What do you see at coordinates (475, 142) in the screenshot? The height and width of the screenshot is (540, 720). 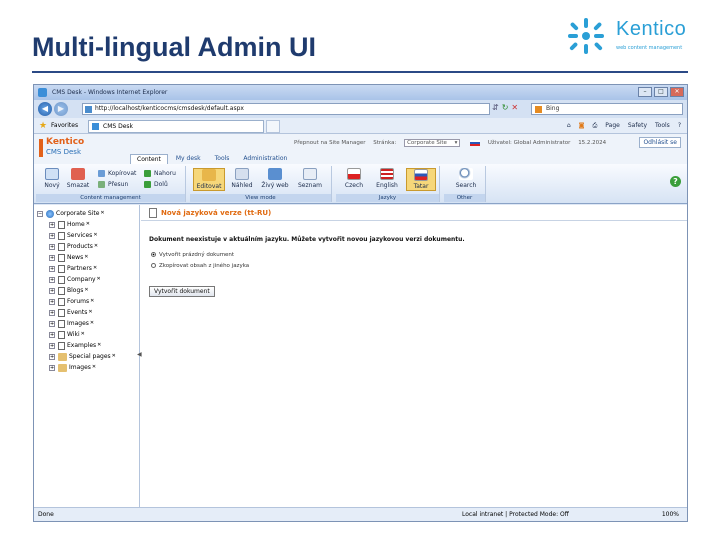 I see `language-flag-icon` at bounding box center [475, 142].